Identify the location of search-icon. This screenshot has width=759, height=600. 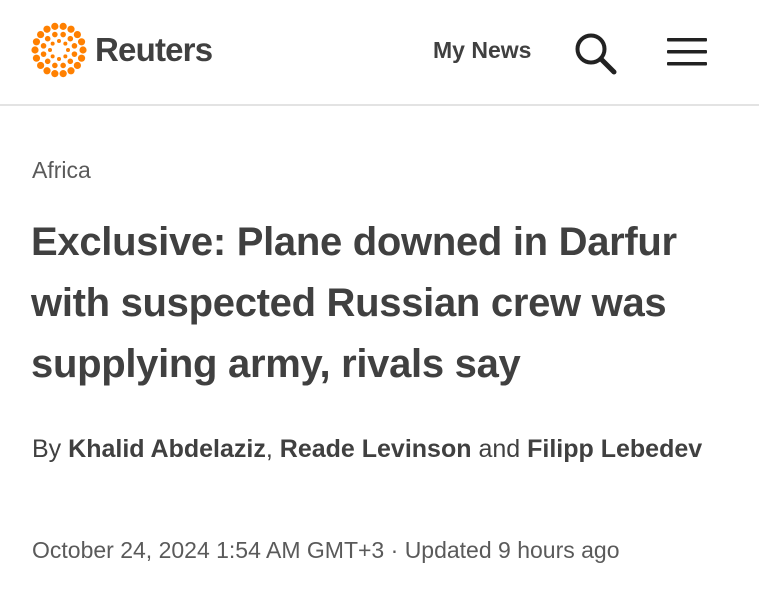
(595, 53).